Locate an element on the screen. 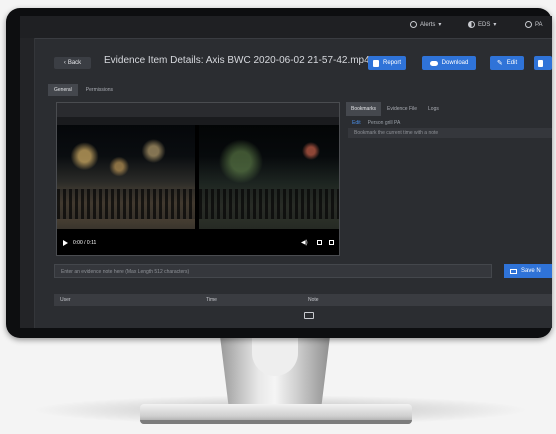 This screenshot has width=556, height=434. save-note-label: Save N is located at coordinates (531, 271).